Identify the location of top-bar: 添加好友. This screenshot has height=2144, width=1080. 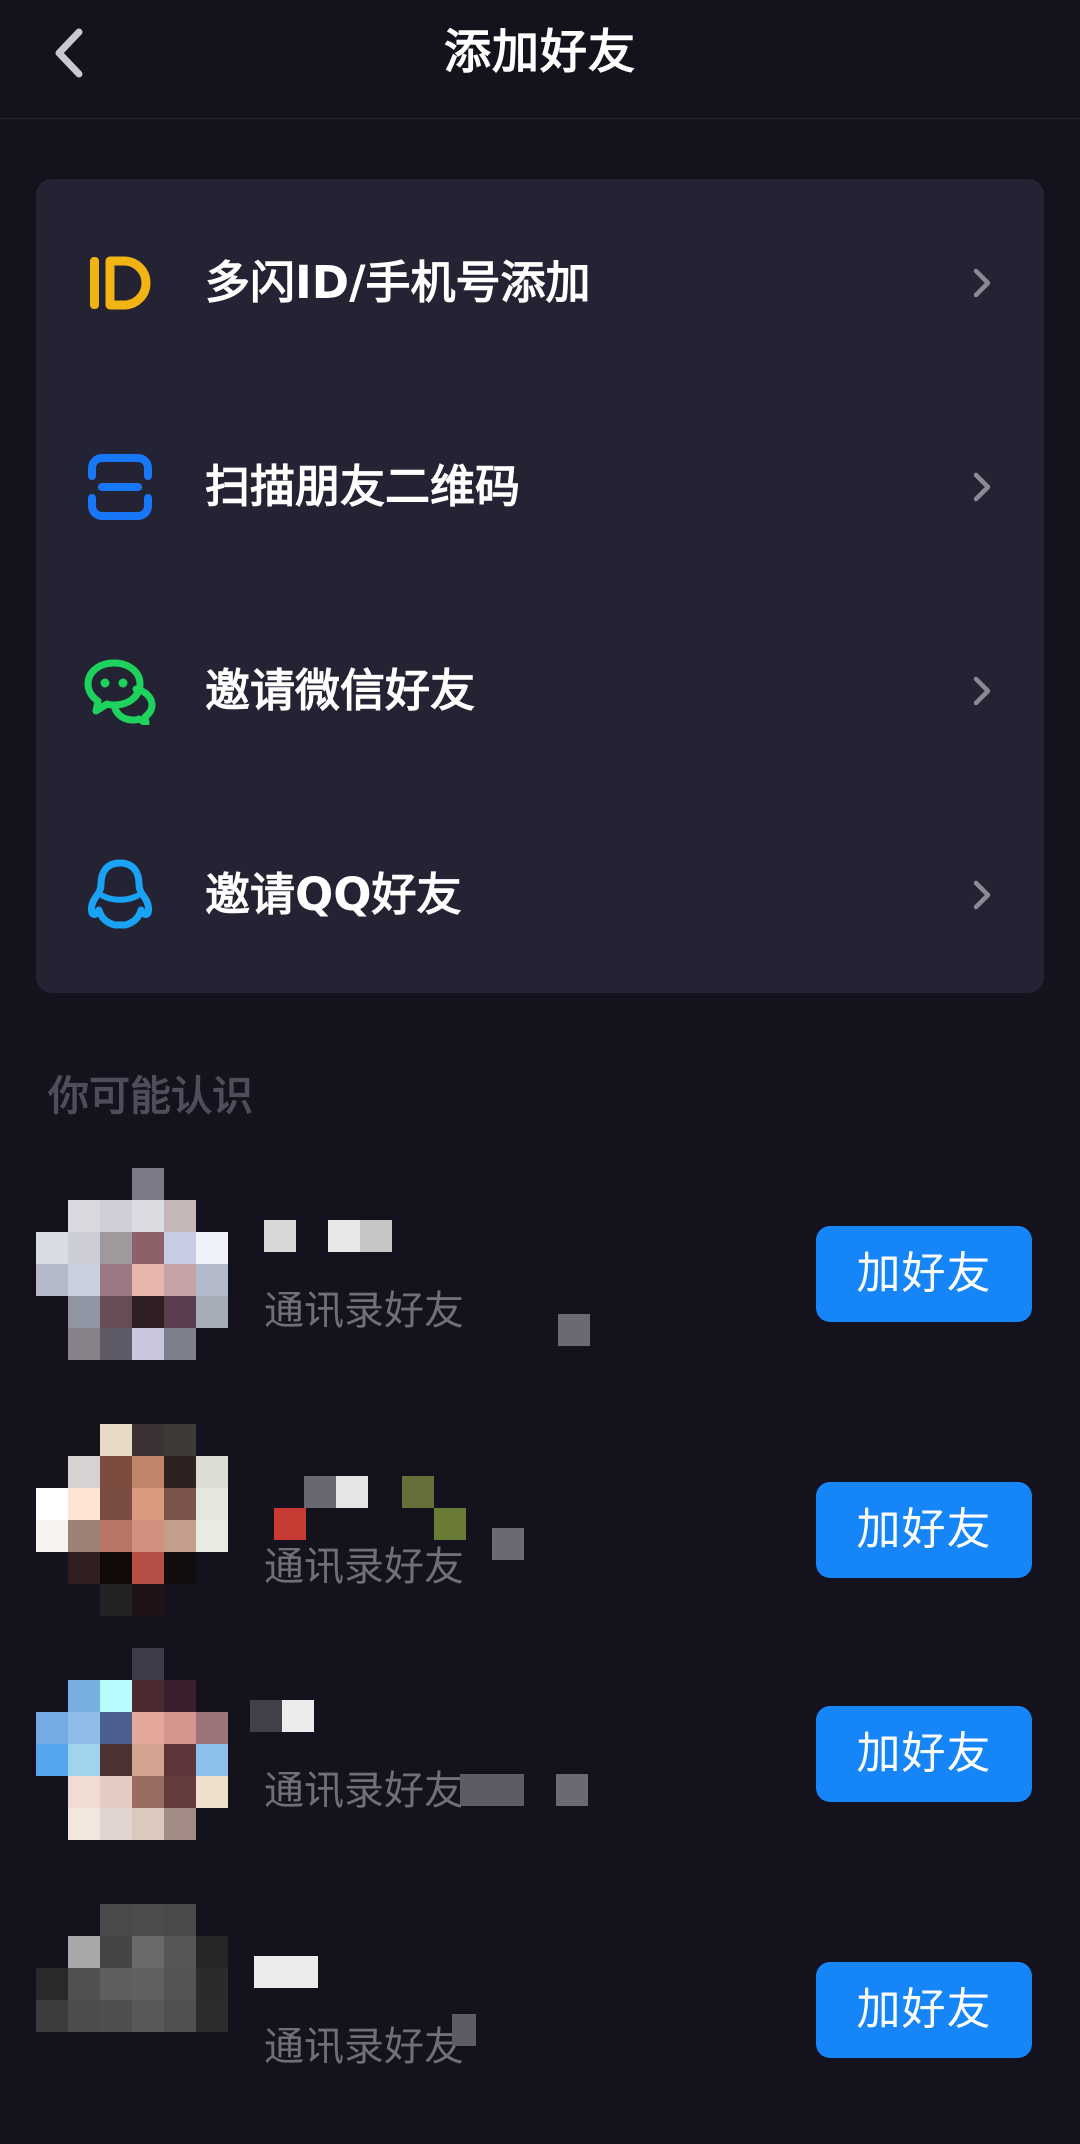
(540, 59).